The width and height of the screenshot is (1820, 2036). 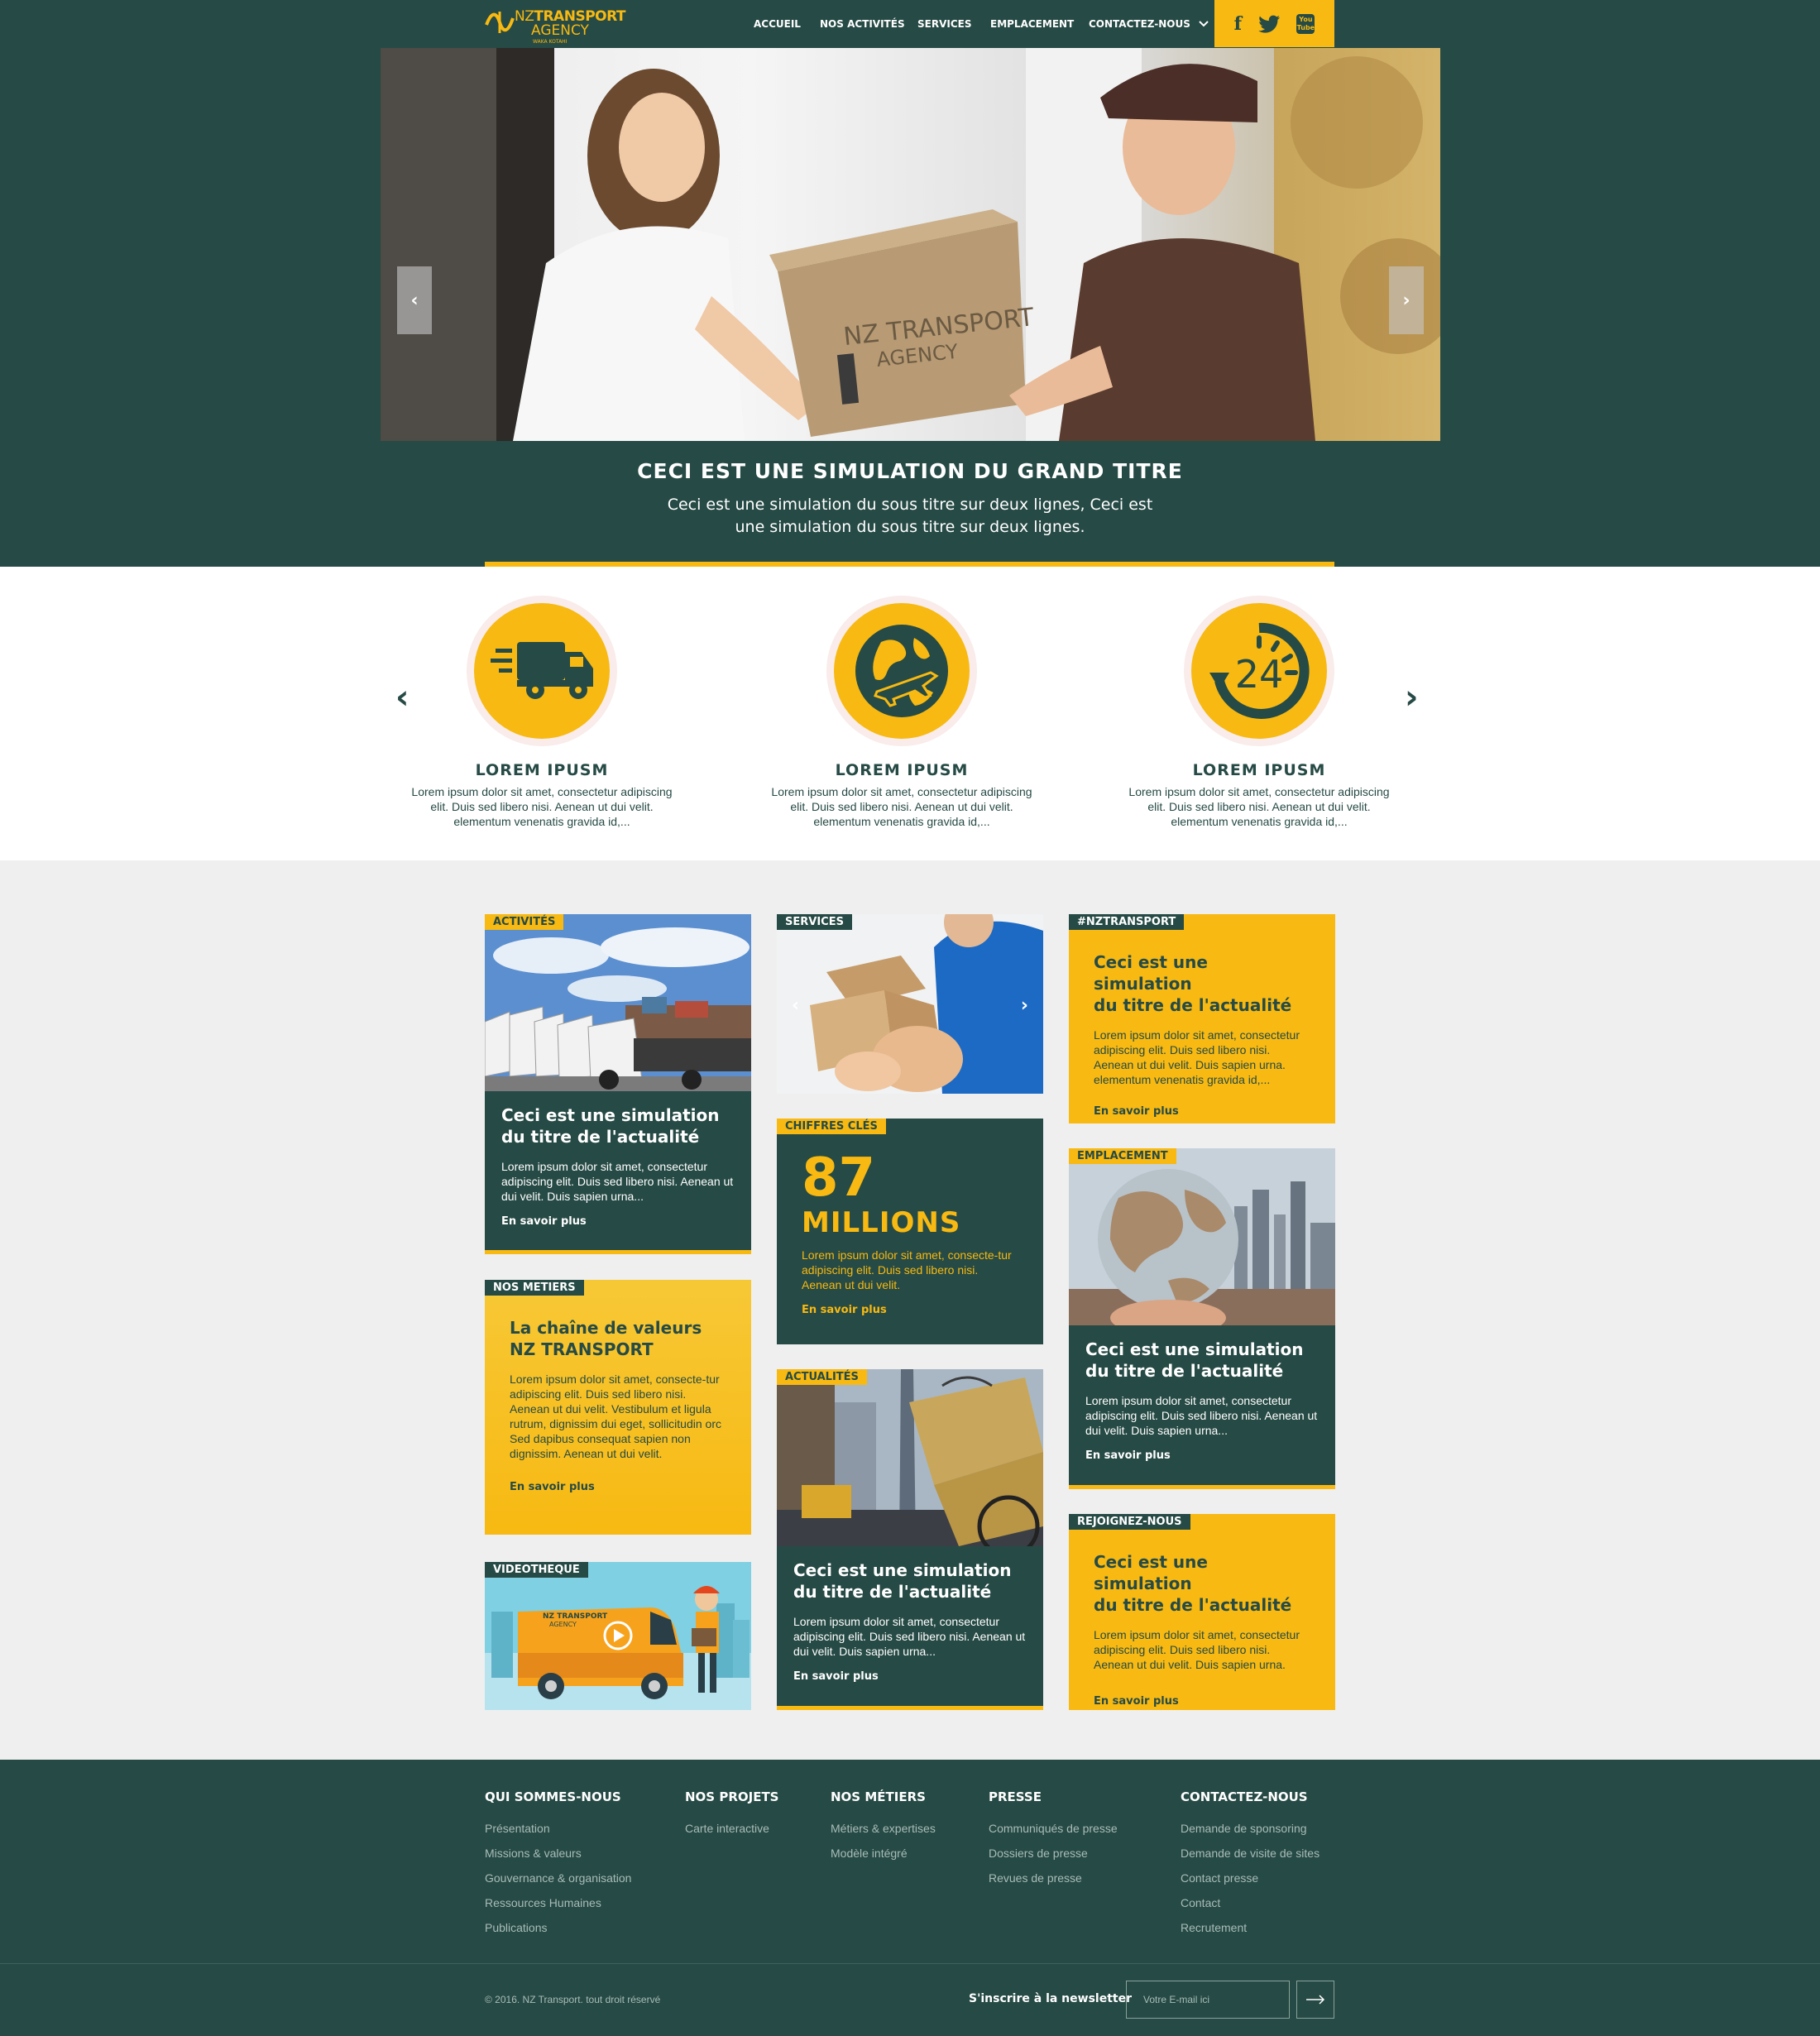 What do you see at coordinates (732, 1815) in the screenshot?
I see `footer-column-nos-projets: NOS PROJETS Carte interactive` at bounding box center [732, 1815].